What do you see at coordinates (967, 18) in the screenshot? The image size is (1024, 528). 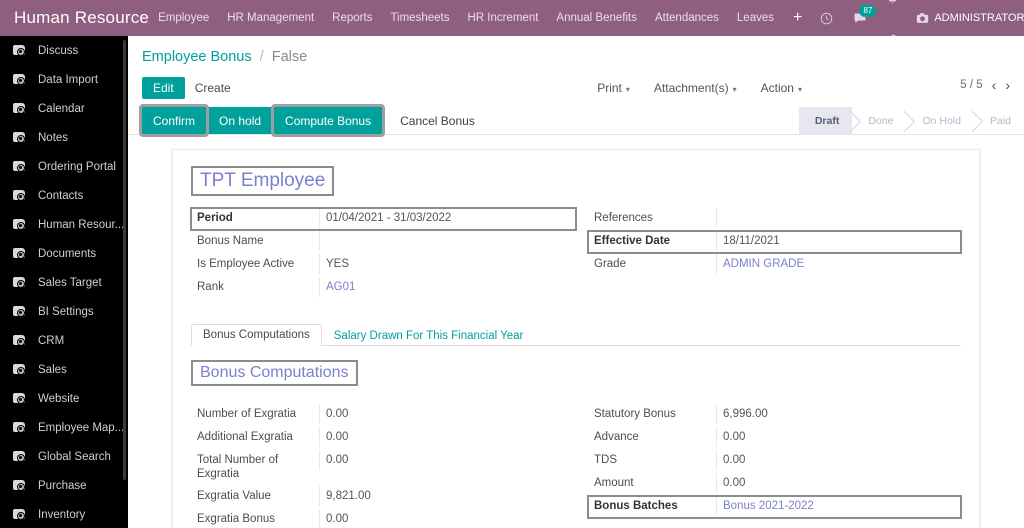 I see `user-menu: ADMINISTRATOR ▾` at bounding box center [967, 18].